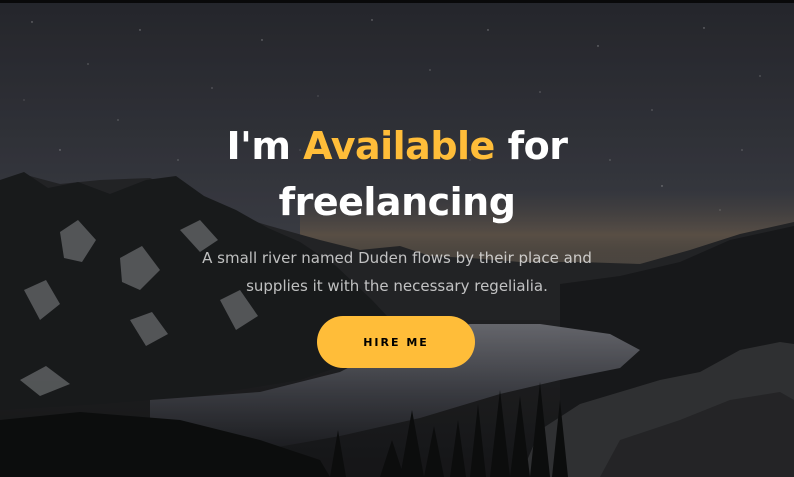  What do you see at coordinates (397, 202) in the screenshot?
I see `headline-line2: freelancing` at bounding box center [397, 202].